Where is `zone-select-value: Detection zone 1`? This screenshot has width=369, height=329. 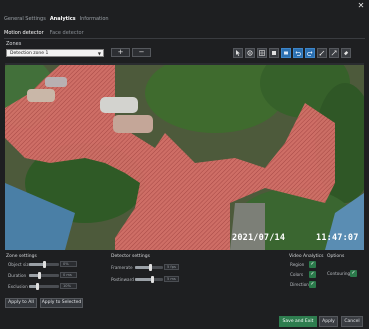
zone-select-value: Detection zone 1 is located at coordinates (29, 53).